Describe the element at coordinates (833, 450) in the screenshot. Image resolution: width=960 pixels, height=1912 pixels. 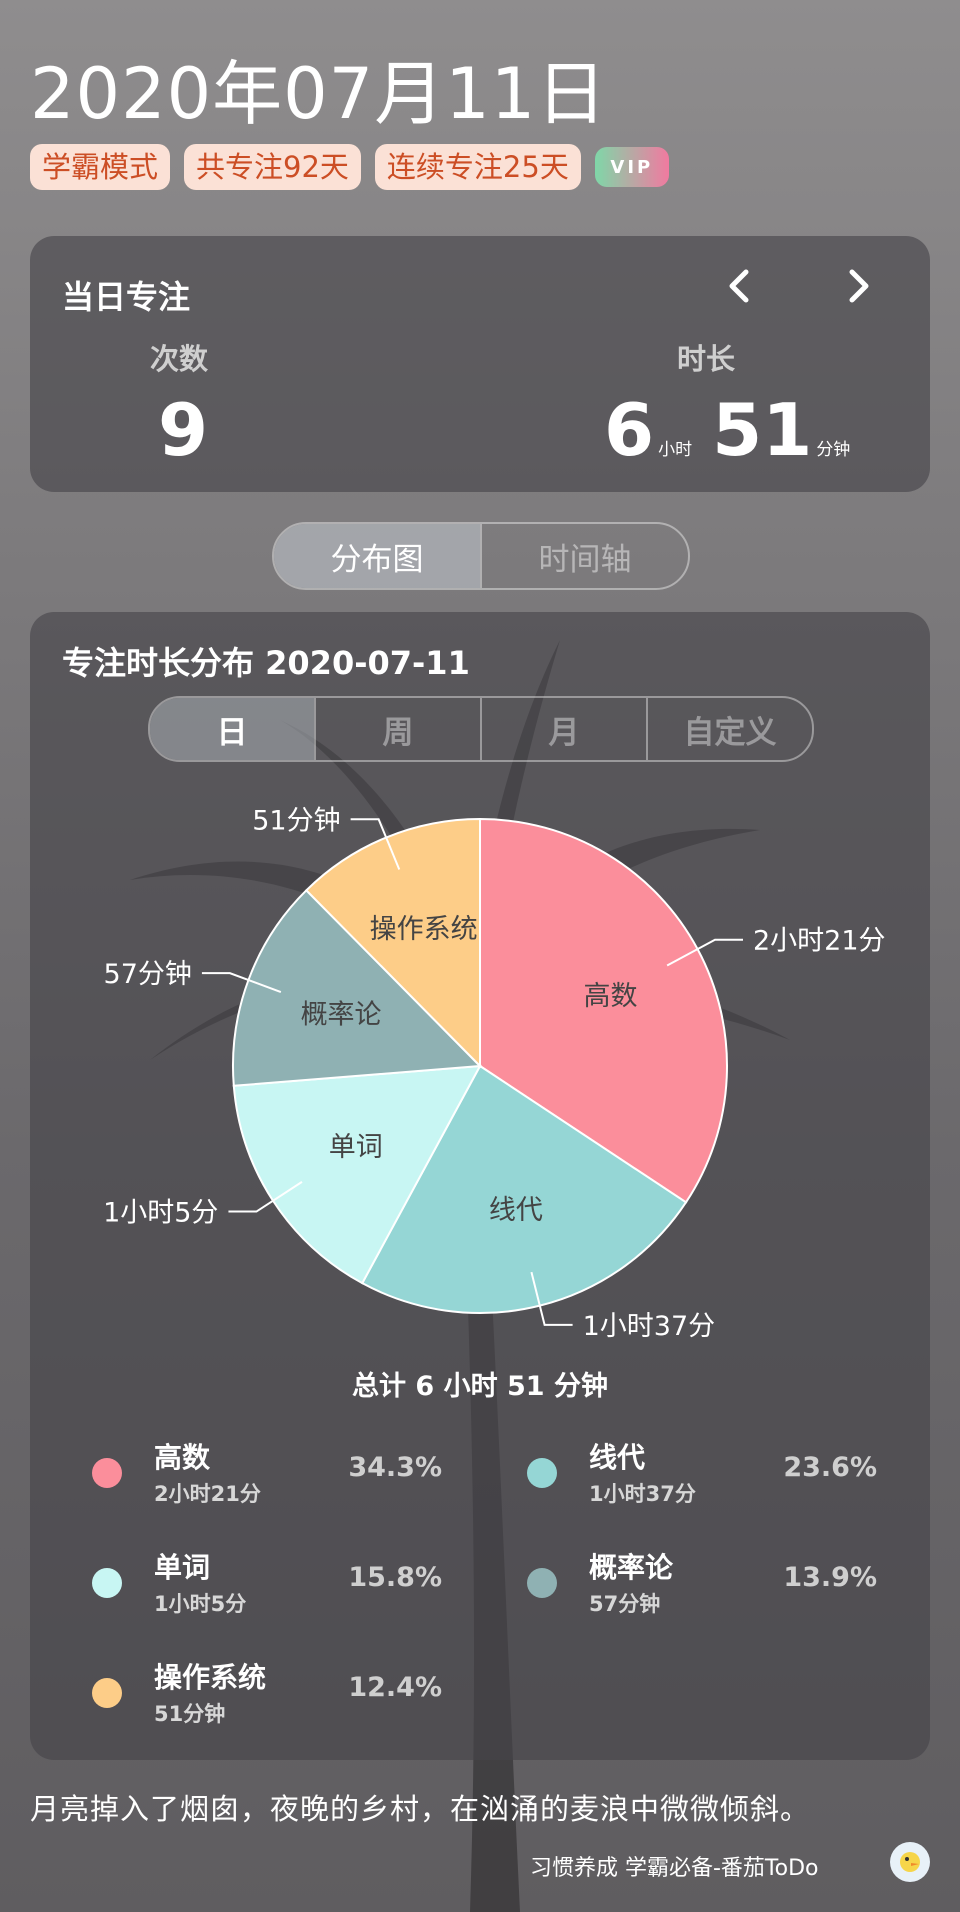
I see `duration-minutes-unit: 分钟` at that location.